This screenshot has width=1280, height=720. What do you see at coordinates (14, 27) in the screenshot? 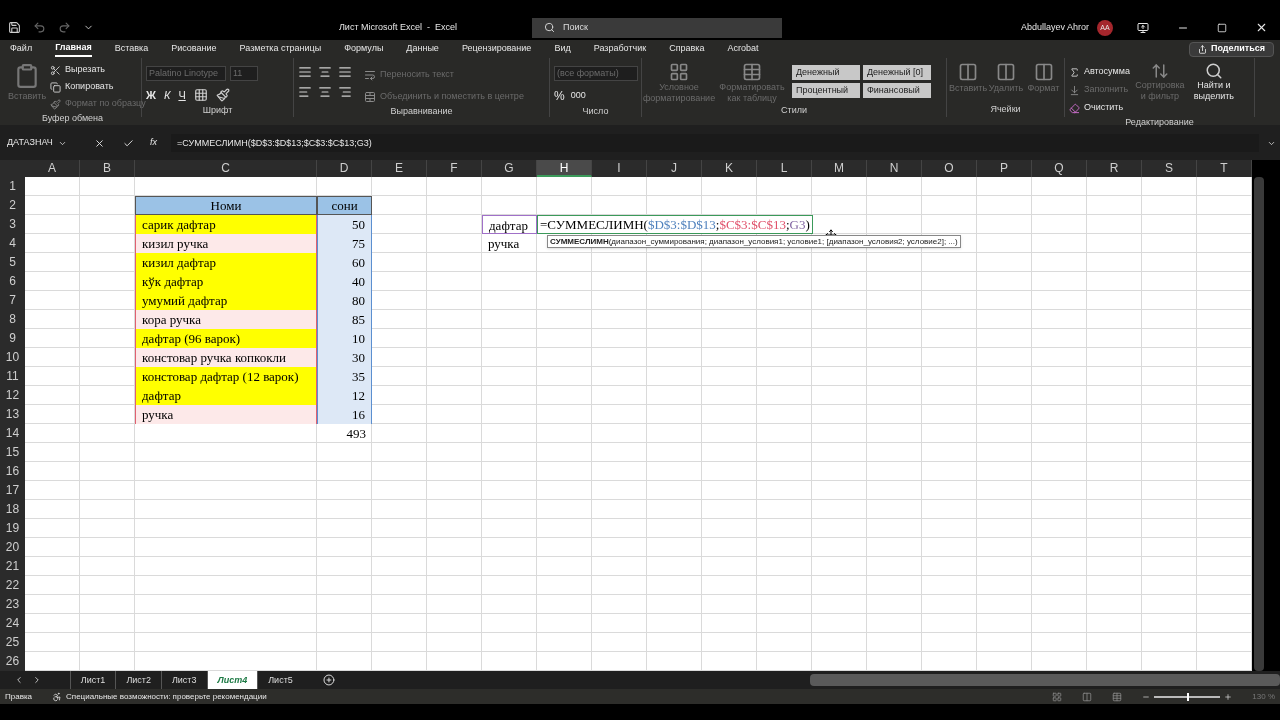
I see `save-icon` at bounding box center [14, 27].